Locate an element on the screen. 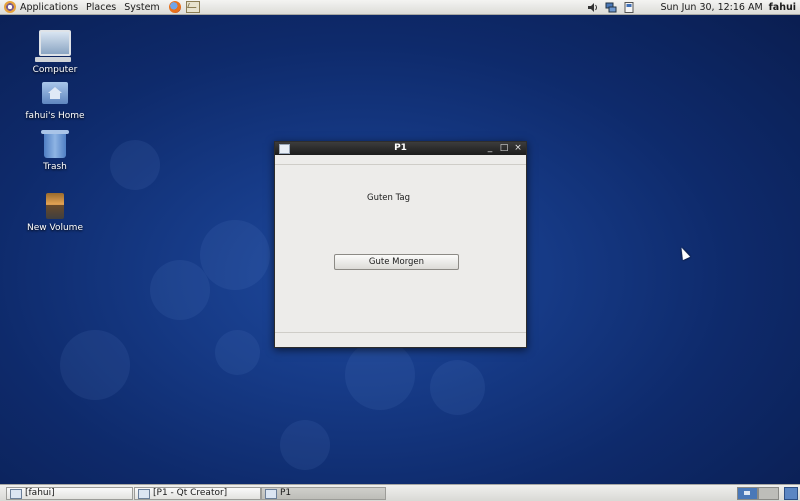  minimize-button: _ is located at coordinates (490, 148).